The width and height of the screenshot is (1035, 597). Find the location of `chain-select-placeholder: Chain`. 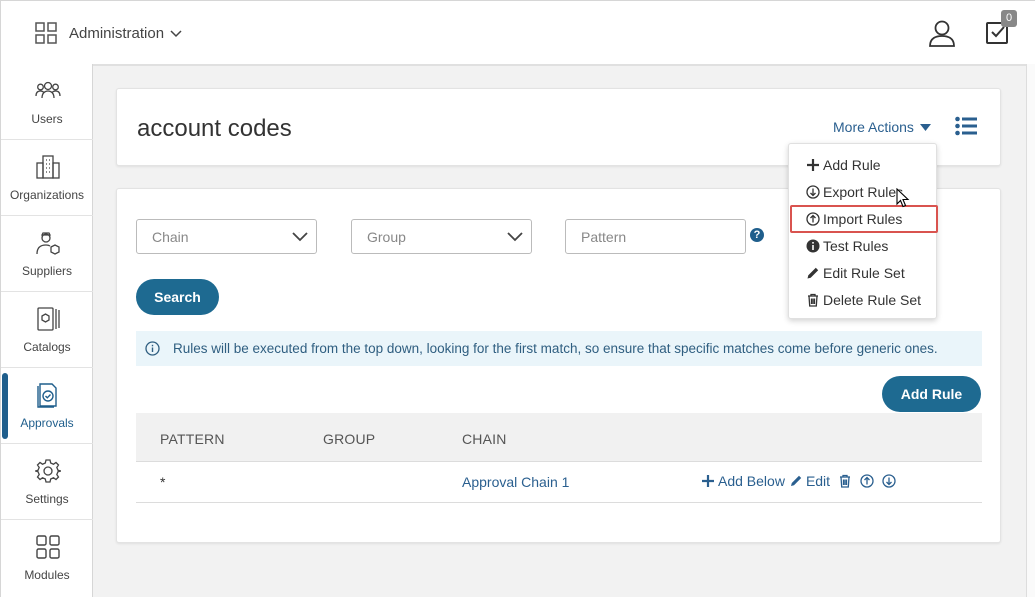

chain-select-placeholder: Chain is located at coordinates (170, 237).